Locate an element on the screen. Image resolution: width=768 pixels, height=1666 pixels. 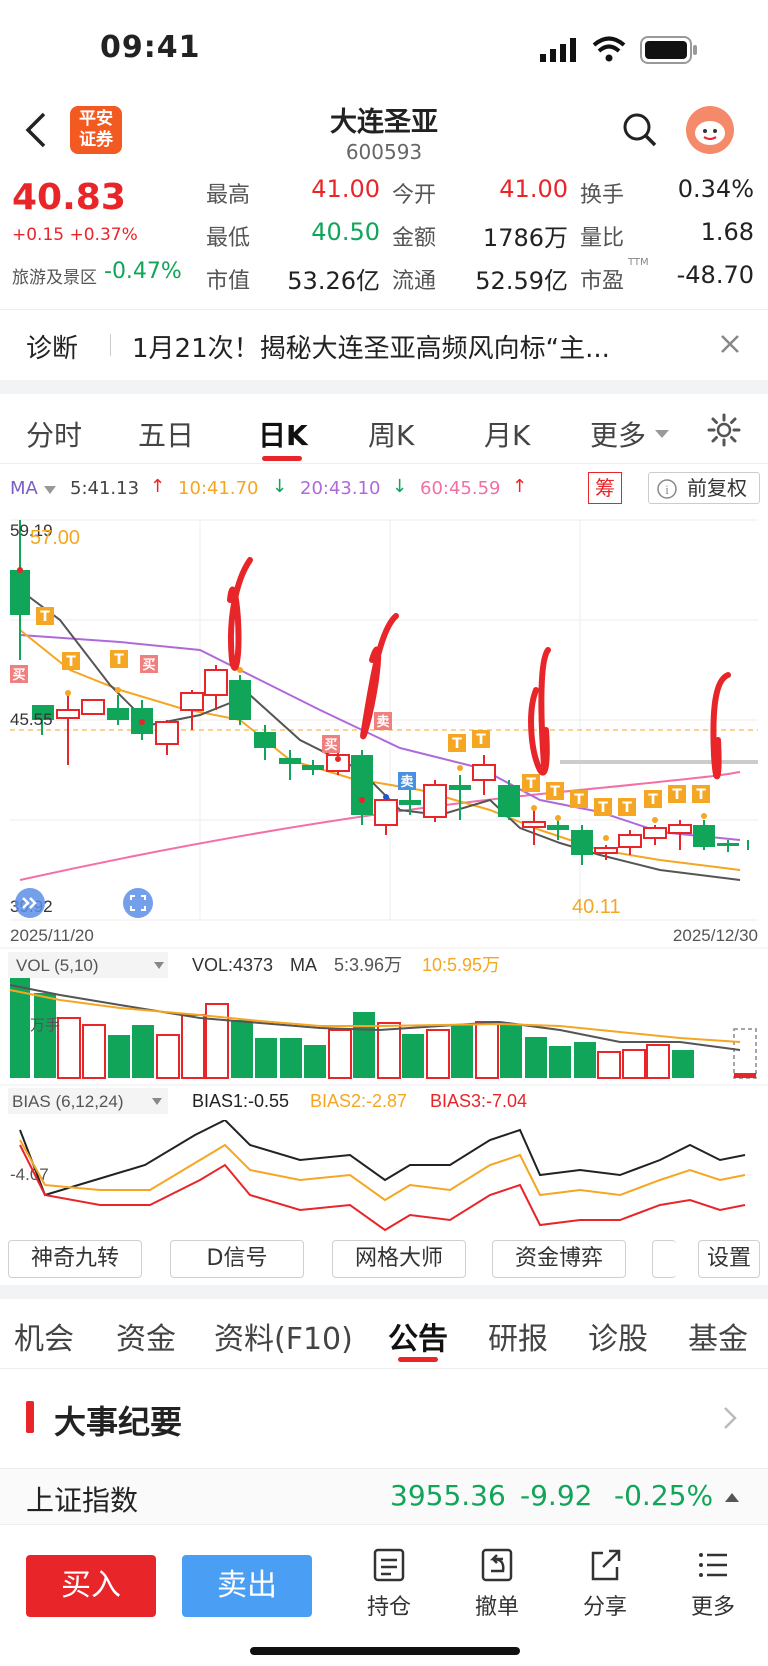
svg-text: i is located at coordinates (667, 489).